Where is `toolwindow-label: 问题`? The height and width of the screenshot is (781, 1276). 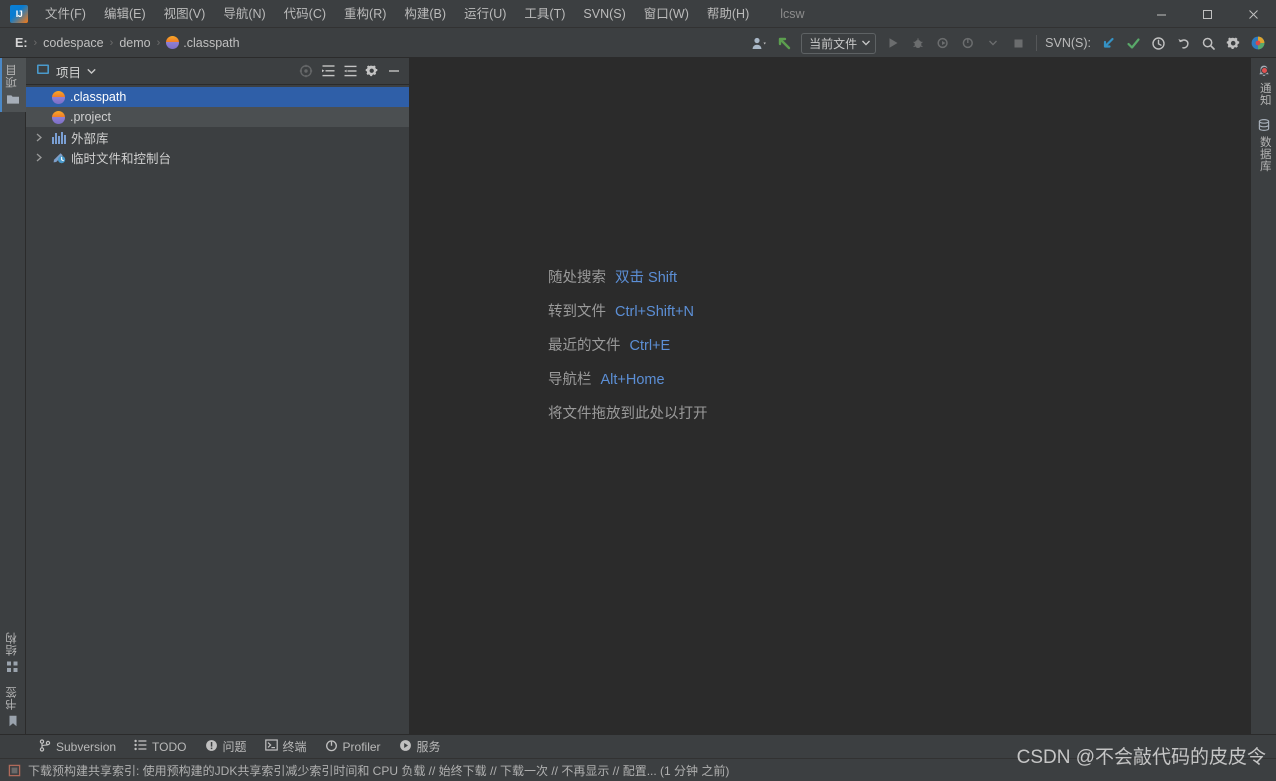
toolwindow-label: 问题 is located at coordinates (234, 747).